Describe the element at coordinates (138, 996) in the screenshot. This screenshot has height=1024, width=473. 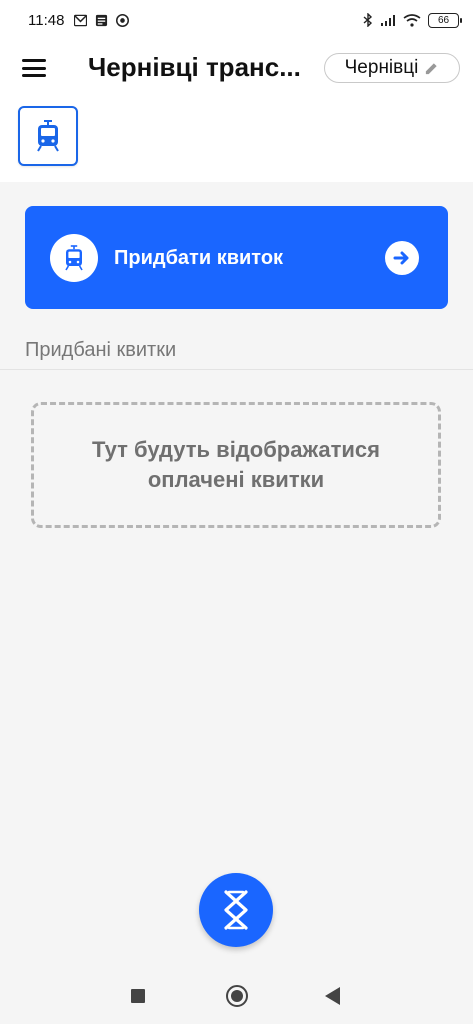
I see `recents-square-icon` at that location.